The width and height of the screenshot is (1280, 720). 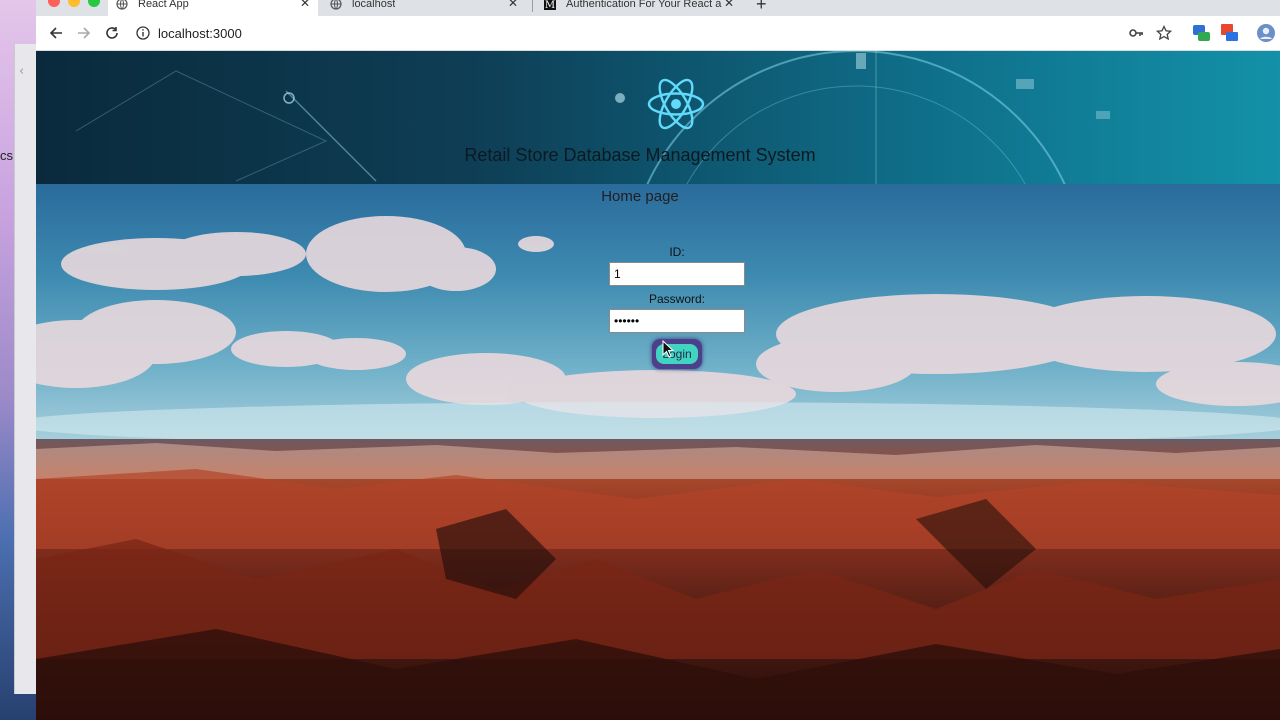 I want to click on profile-button, so click(x=1266, y=33).